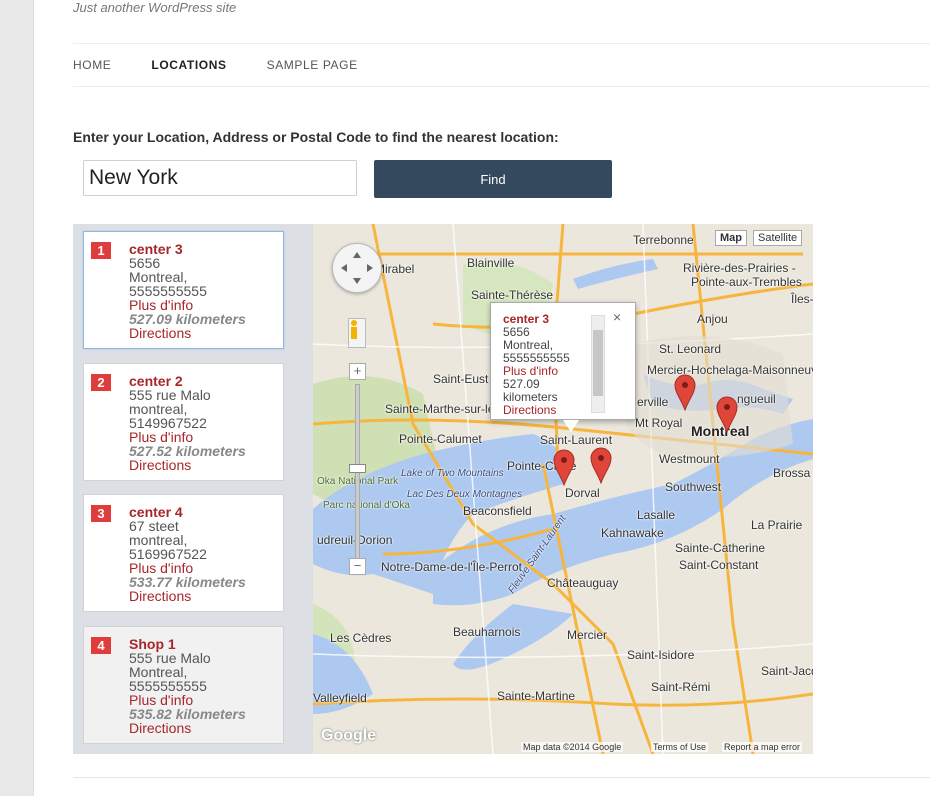 Image resolution: width=930 pixels, height=796 pixels. Describe the element at coordinates (572, 747) in the screenshot. I see `map-data-attribution: Map data ©2014 Google` at that location.